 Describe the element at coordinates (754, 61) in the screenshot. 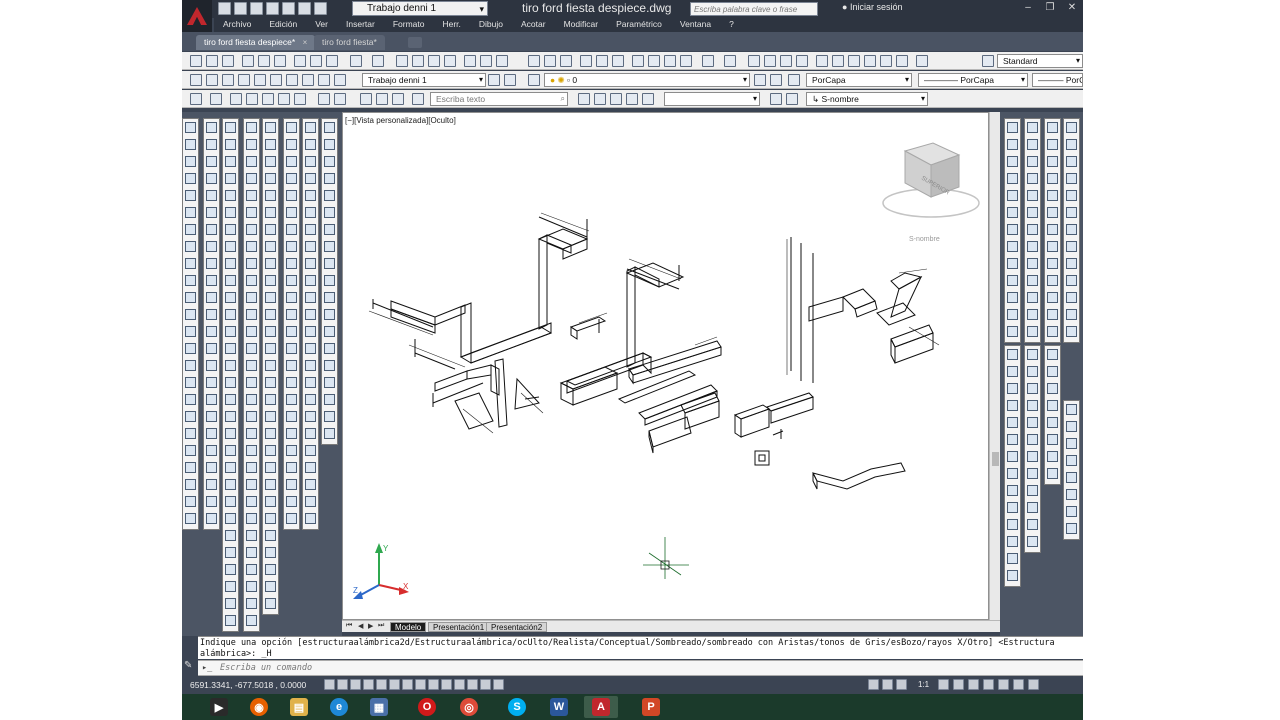

I see `pan-icon` at that location.